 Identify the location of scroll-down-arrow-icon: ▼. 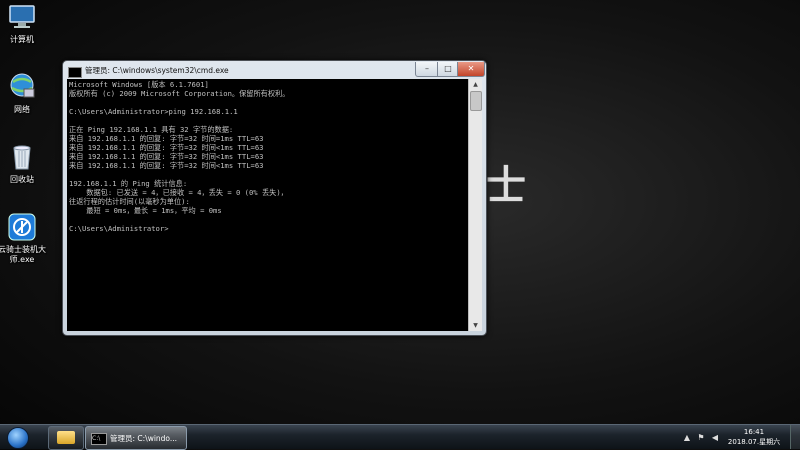
(475, 325).